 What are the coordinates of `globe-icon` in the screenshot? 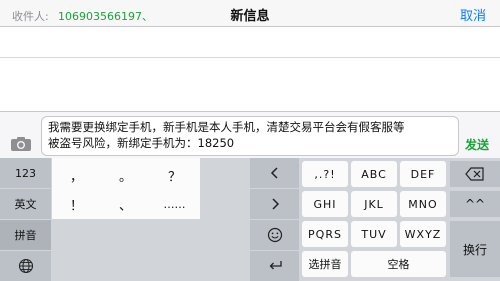 It's located at (25, 266).